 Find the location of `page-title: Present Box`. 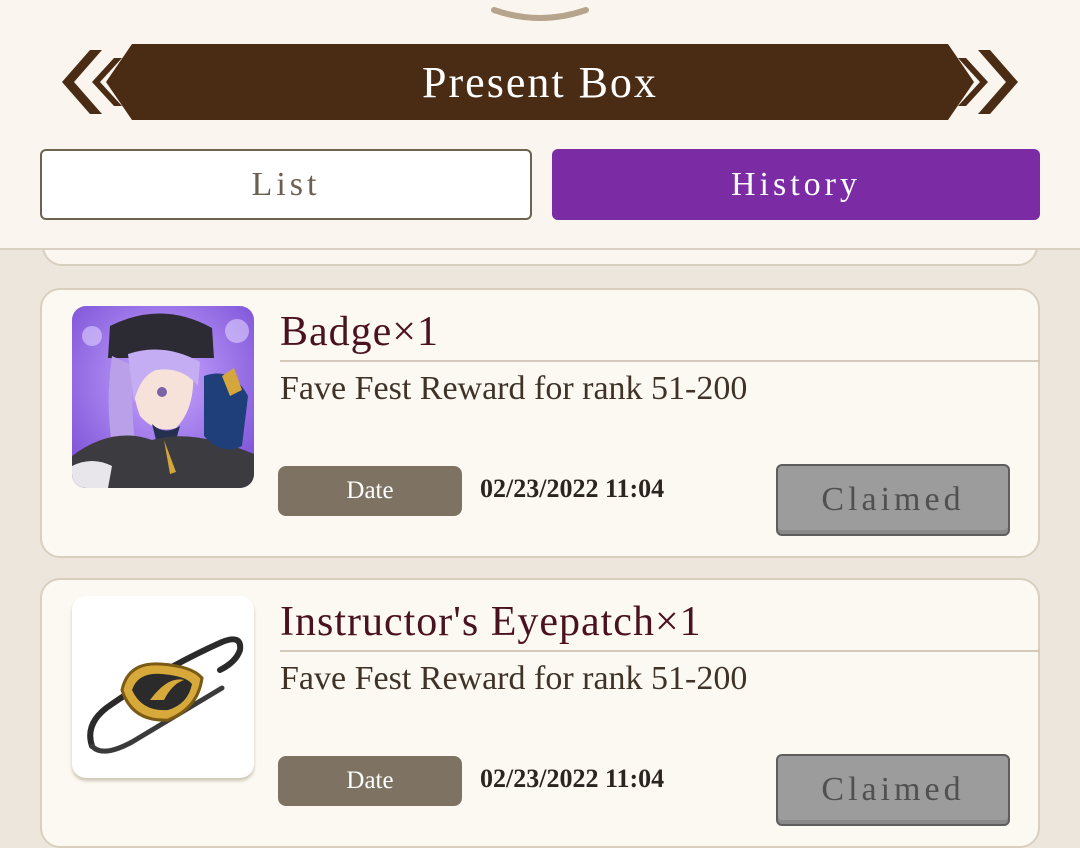

page-title: Present Box is located at coordinates (540, 82).